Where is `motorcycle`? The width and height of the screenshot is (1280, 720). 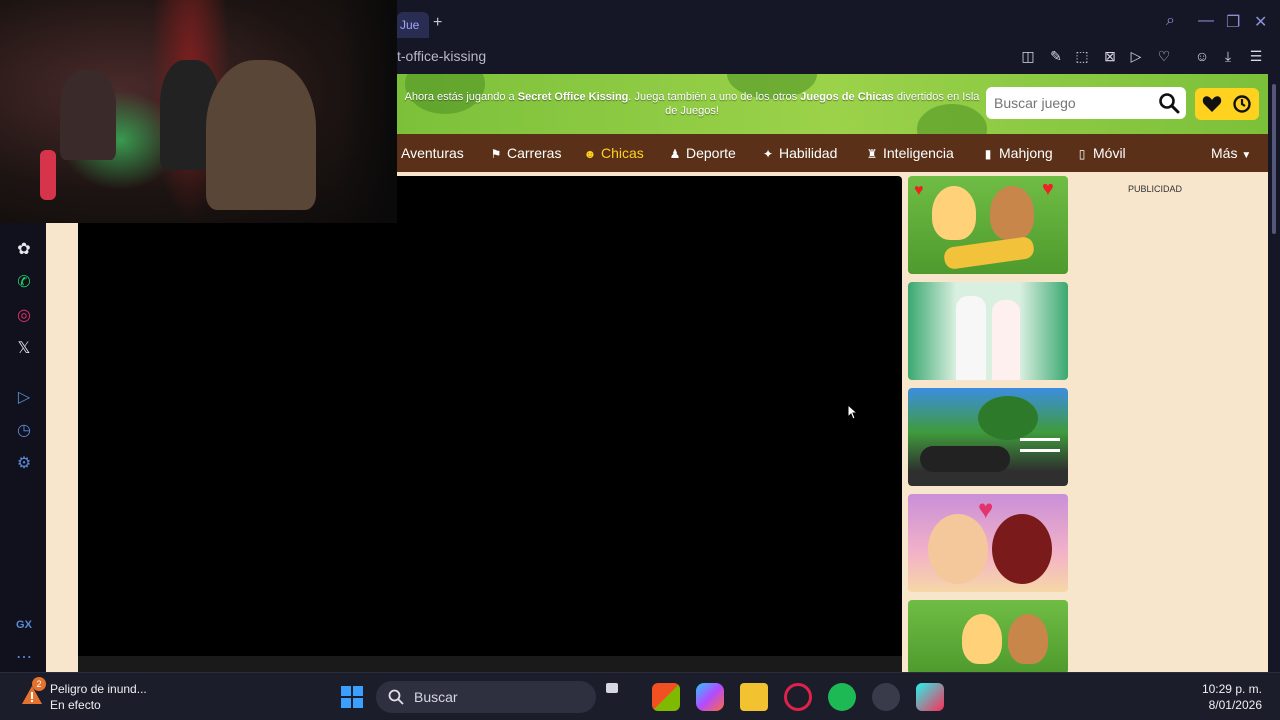 motorcycle is located at coordinates (965, 459).